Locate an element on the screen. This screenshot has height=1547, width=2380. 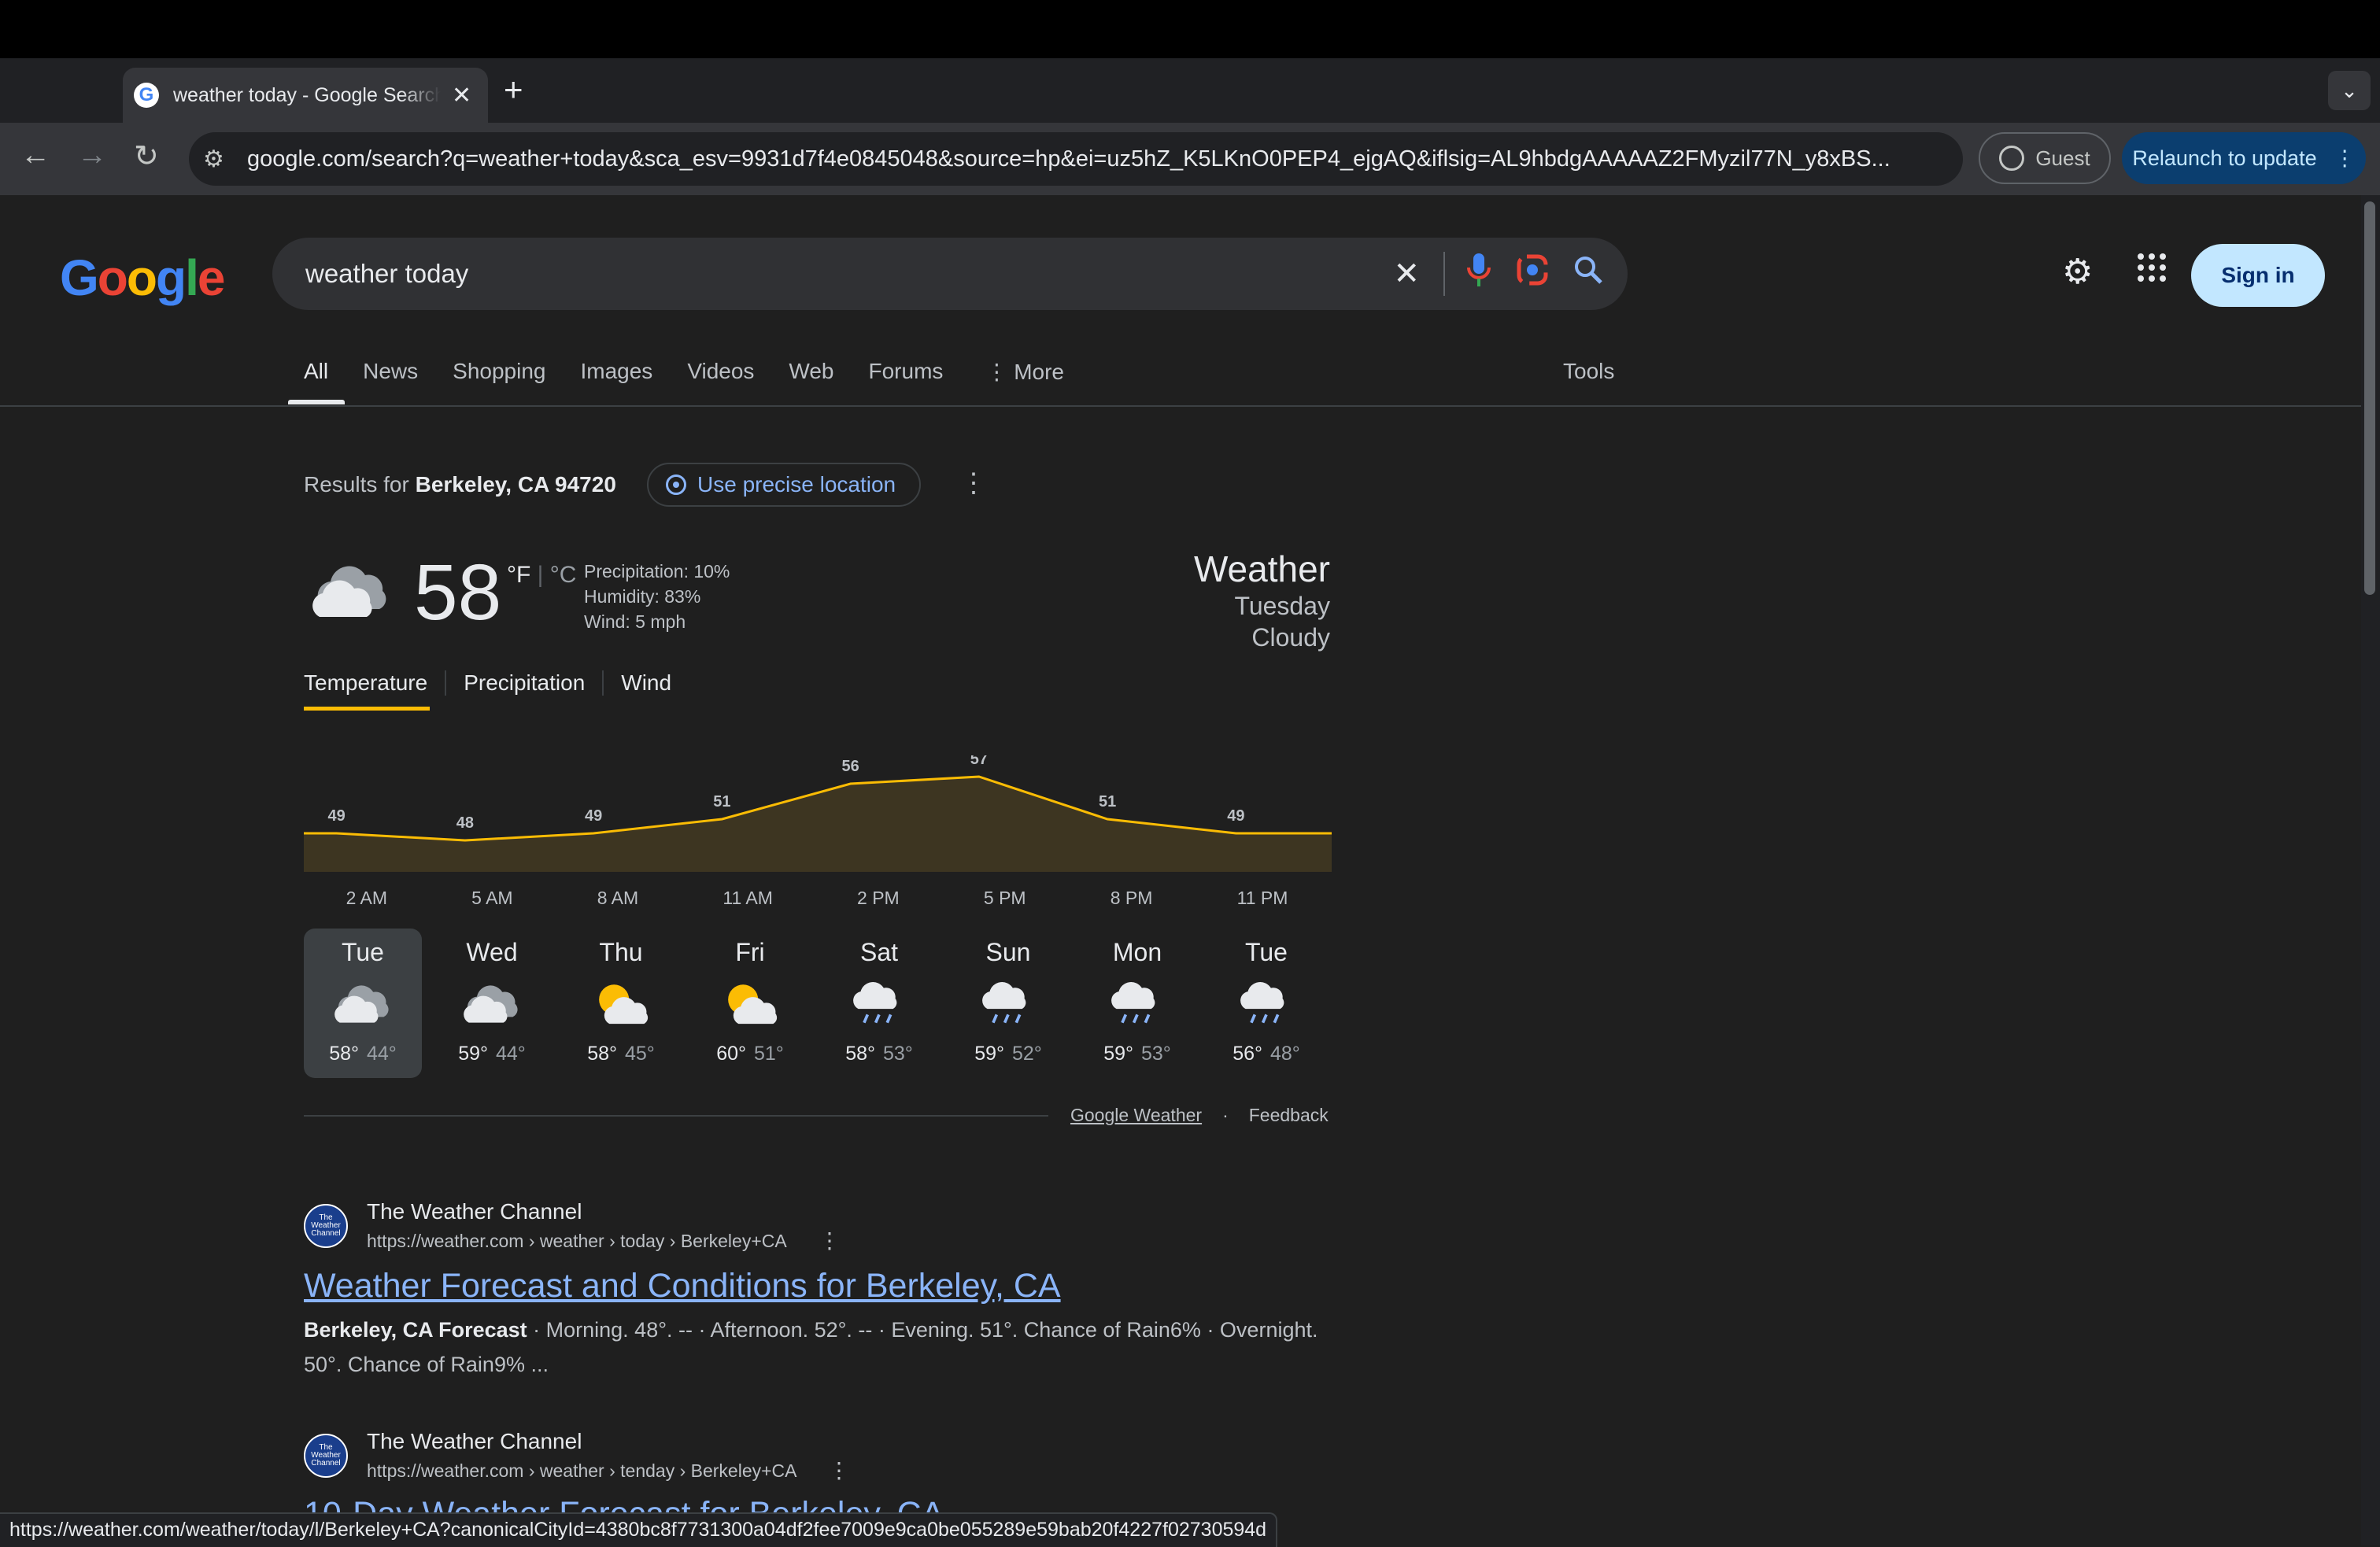
close-tab-icon: ✕ is located at coordinates (462, 95).